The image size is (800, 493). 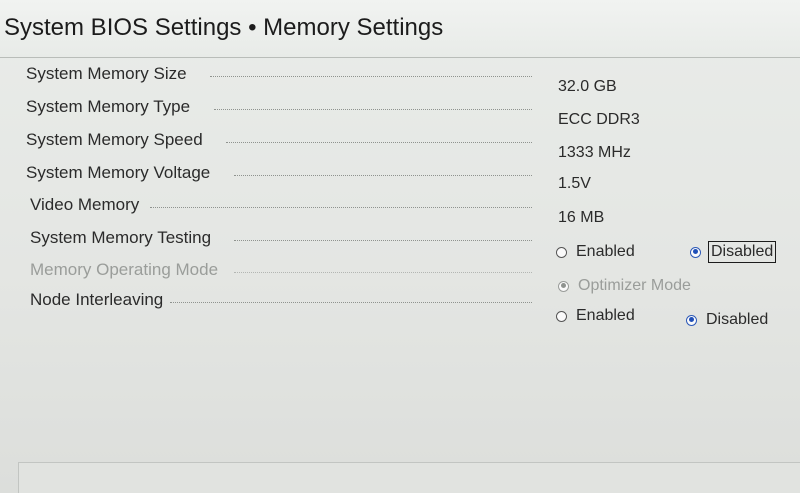 I want to click on page-title: System BIOS Settings • Memory Settings, so click(x=224, y=27).